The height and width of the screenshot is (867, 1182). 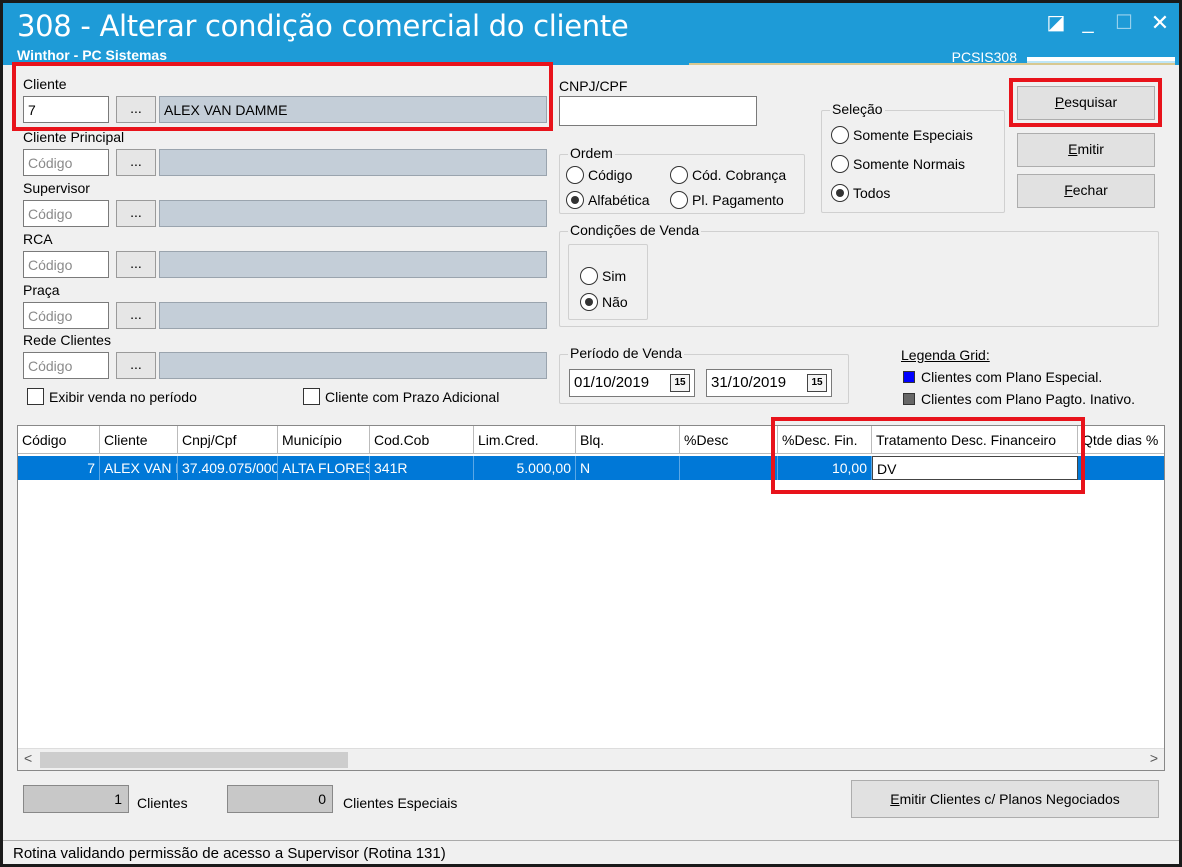 What do you see at coordinates (162, 803) in the screenshot?
I see `clientes-count-label: Clientes` at bounding box center [162, 803].